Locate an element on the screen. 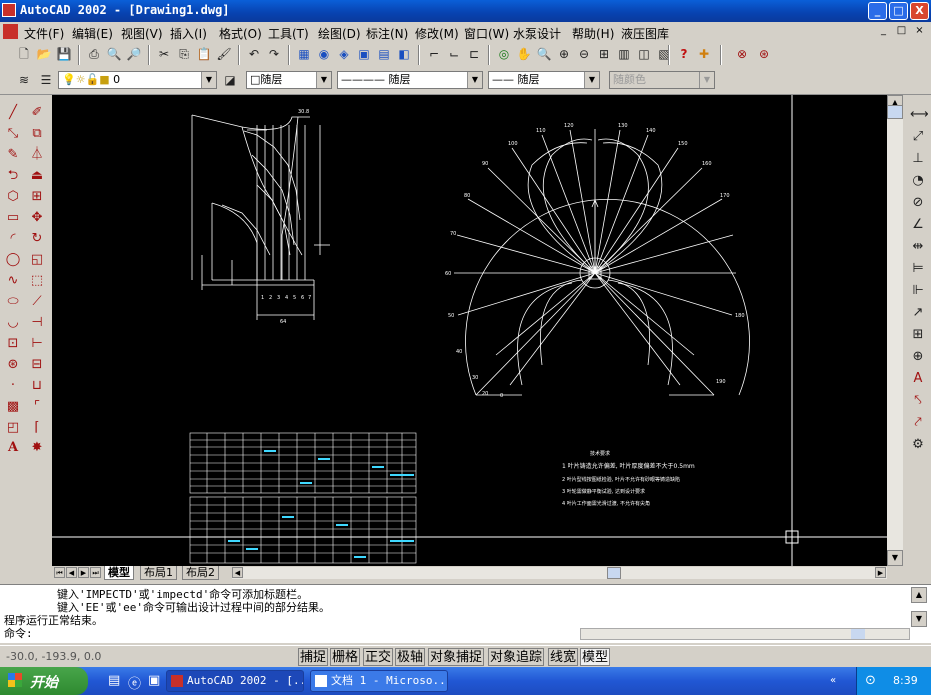  properties-icon: ▤ is located at coordinates (384, 54).